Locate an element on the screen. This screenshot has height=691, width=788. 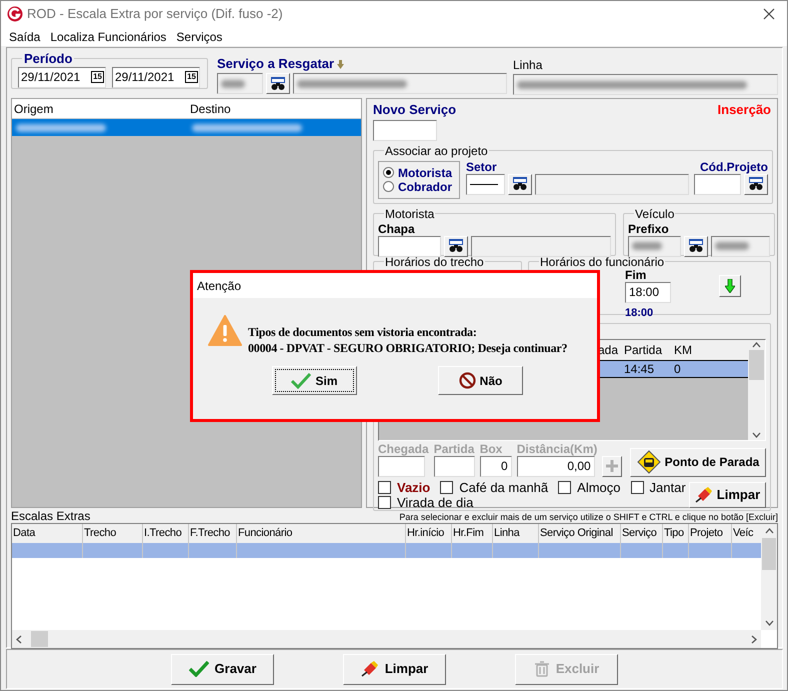
section-title: Escalas Extras is located at coordinates (50, 516).